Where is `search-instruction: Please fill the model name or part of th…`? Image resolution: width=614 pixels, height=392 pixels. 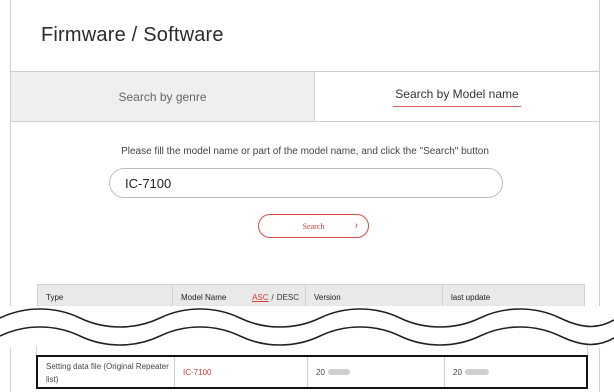
search-instruction: Please fill the model name or part of th… is located at coordinates (305, 151).